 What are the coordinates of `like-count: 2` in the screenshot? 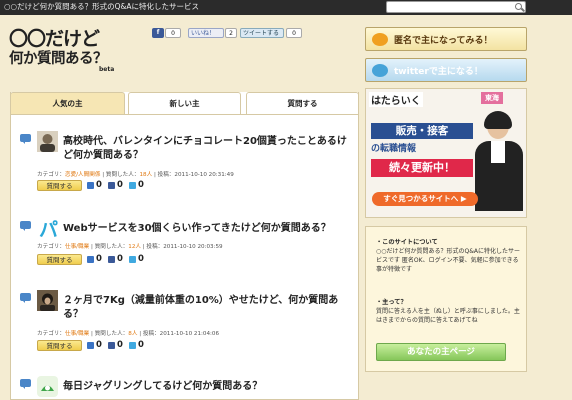 It's located at (231, 33).